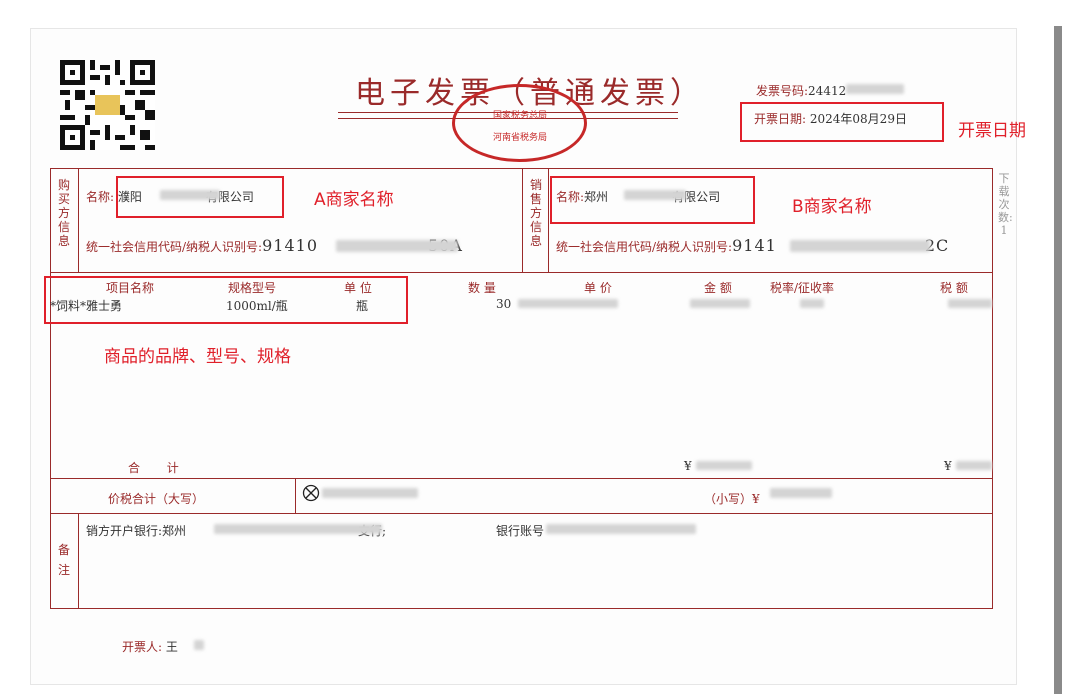 The image size is (1065, 694). I want to click on redacted-account, so click(621, 529).